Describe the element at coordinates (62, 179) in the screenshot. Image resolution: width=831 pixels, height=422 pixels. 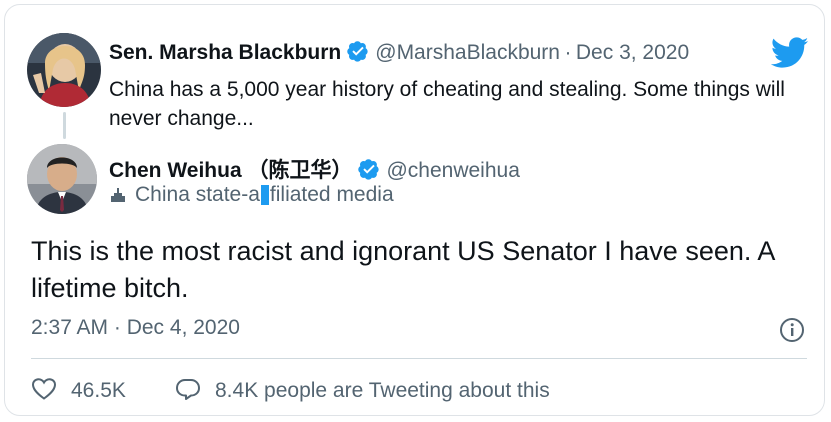
I see `author-avatar` at that location.